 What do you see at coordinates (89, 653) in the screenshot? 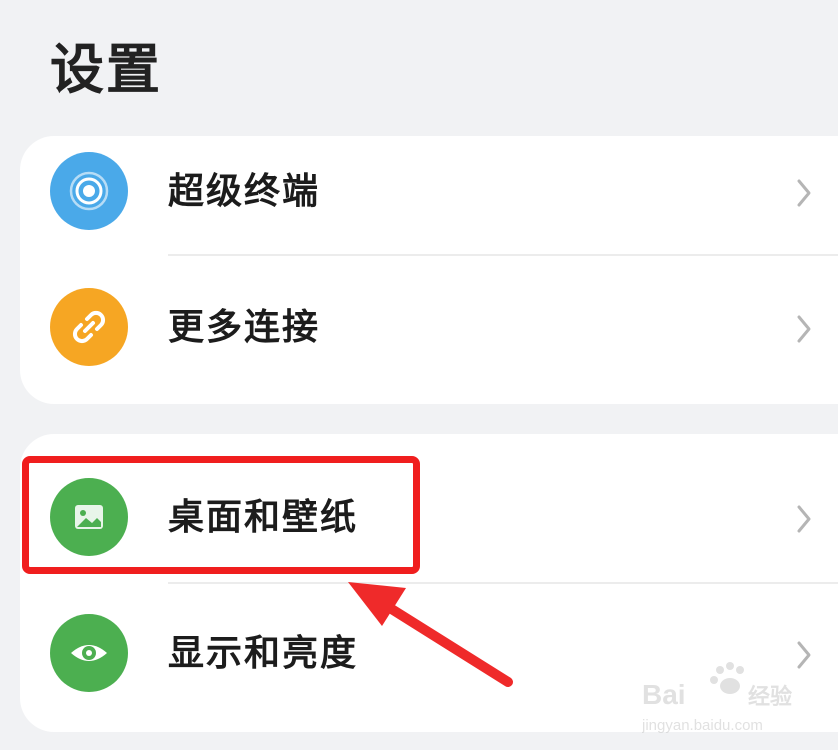
I see `eye-icon` at bounding box center [89, 653].